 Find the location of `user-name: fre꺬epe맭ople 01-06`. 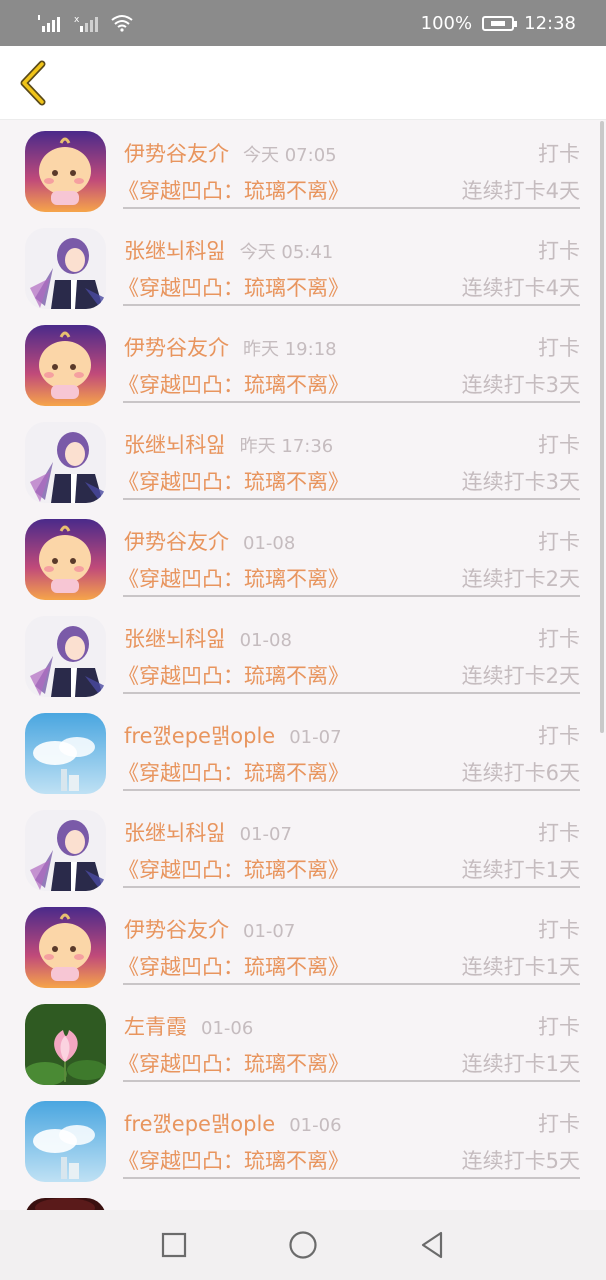

user-name: fre꺬epe맭ople 01-06 is located at coordinates (233, 1124).